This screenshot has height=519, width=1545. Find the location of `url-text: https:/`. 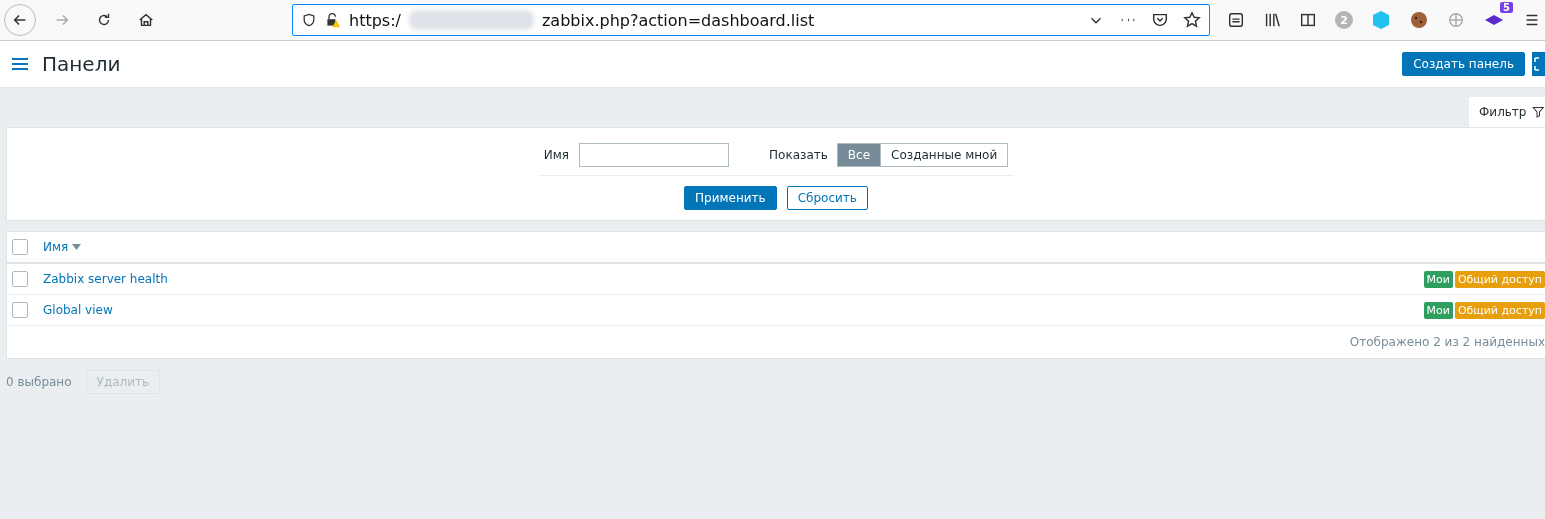

url-text: https:/ is located at coordinates (375, 20).